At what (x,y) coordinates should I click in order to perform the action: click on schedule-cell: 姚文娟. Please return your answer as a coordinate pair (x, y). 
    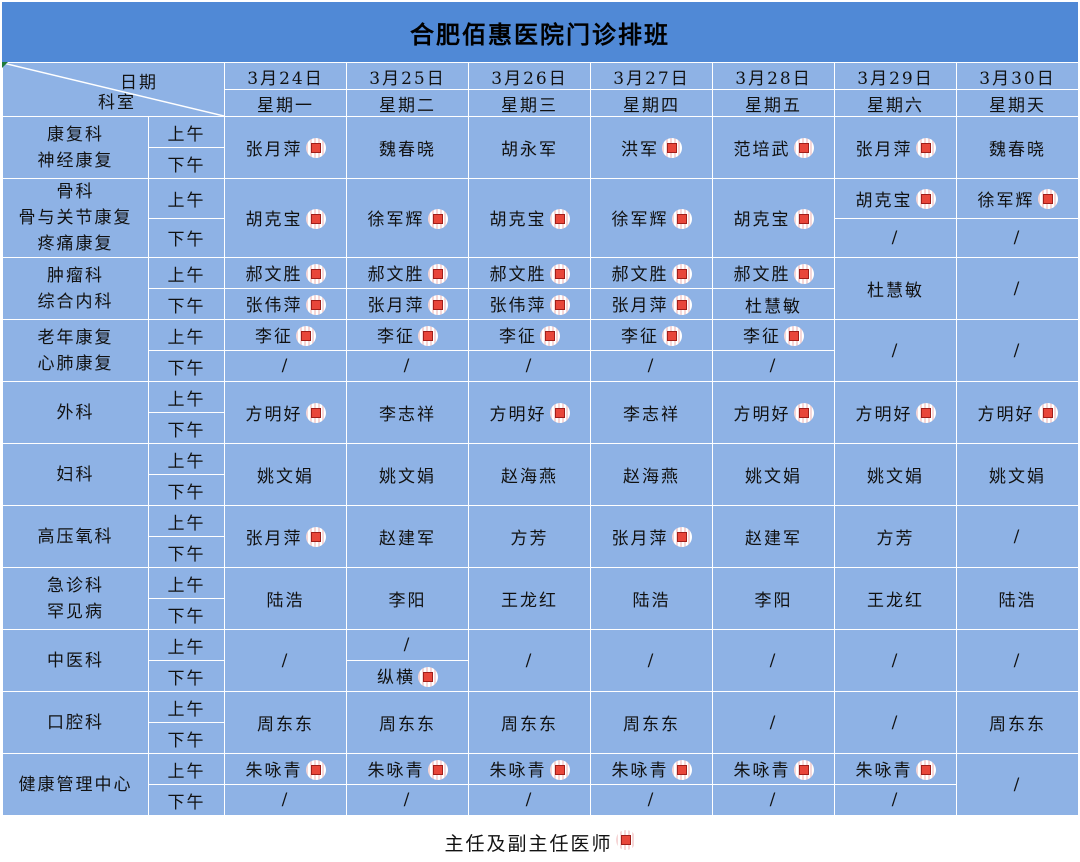
    Looking at the image, I should click on (407, 474).